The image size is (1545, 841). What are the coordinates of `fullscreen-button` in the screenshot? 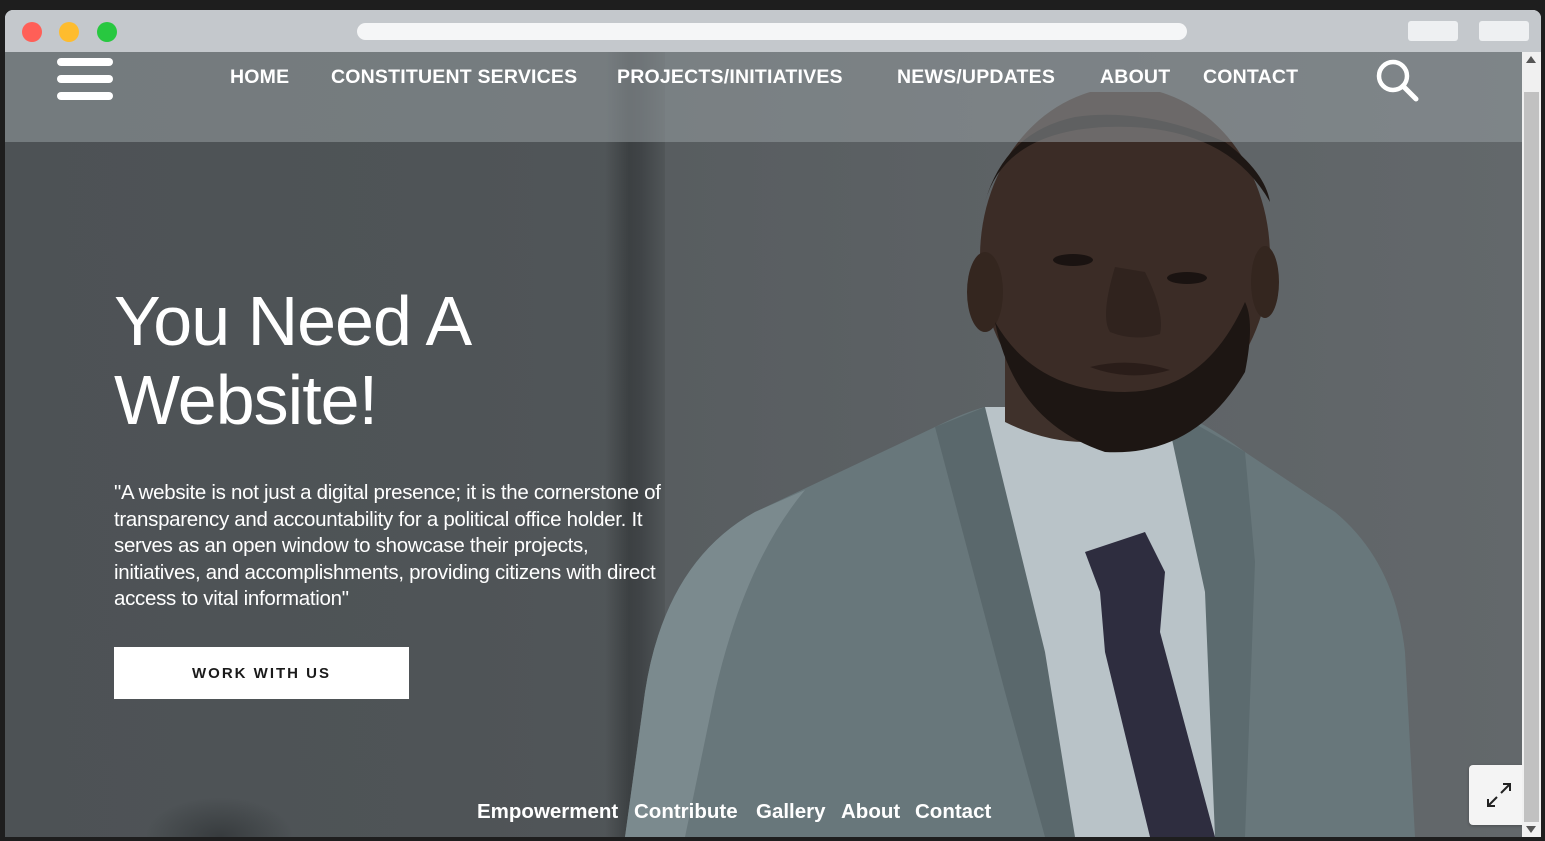 It's located at (1495, 795).